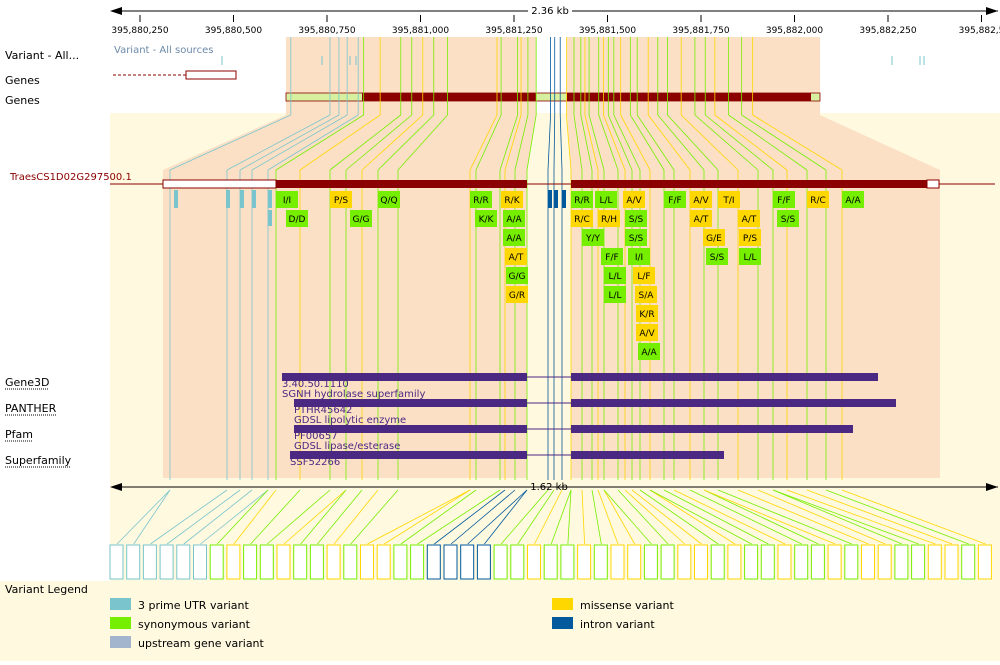  What do you see at coordinates (70, 177) in the screenshot?
I see `transcript-label: TraesCS1D02G297500.1` at bounding box center [70, 177].